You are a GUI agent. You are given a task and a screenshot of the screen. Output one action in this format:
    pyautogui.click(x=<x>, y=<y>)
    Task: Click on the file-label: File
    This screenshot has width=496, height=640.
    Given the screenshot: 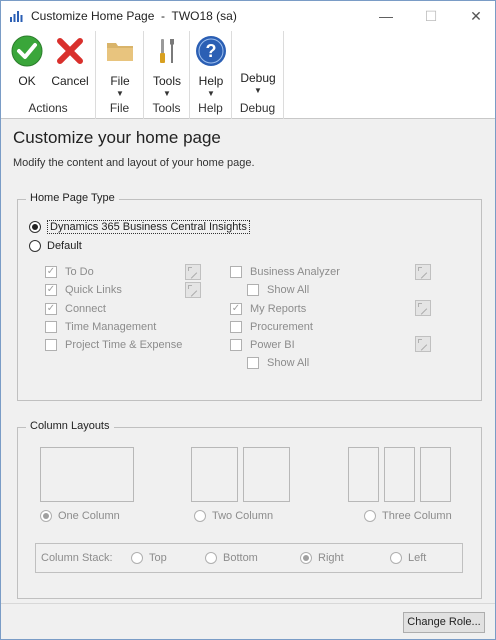 What is the action you would take?
    pyautogui.click(x=120, y=81)
    